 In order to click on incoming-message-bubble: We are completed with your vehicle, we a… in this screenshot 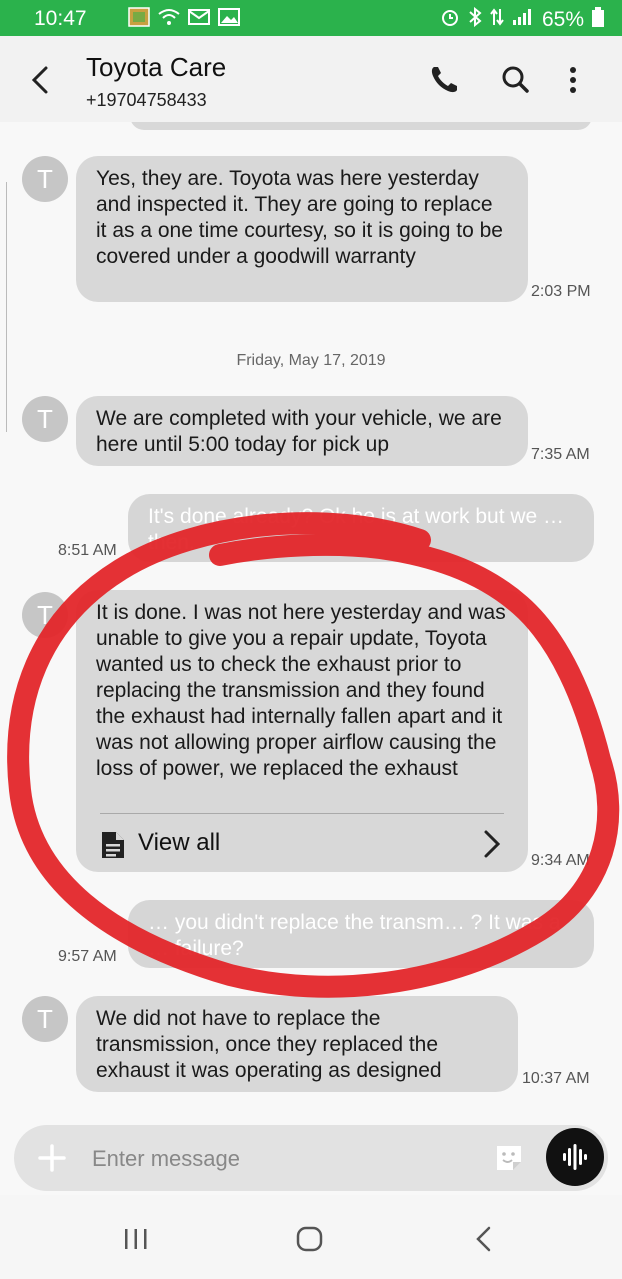, I will do `click(302, 431)`.